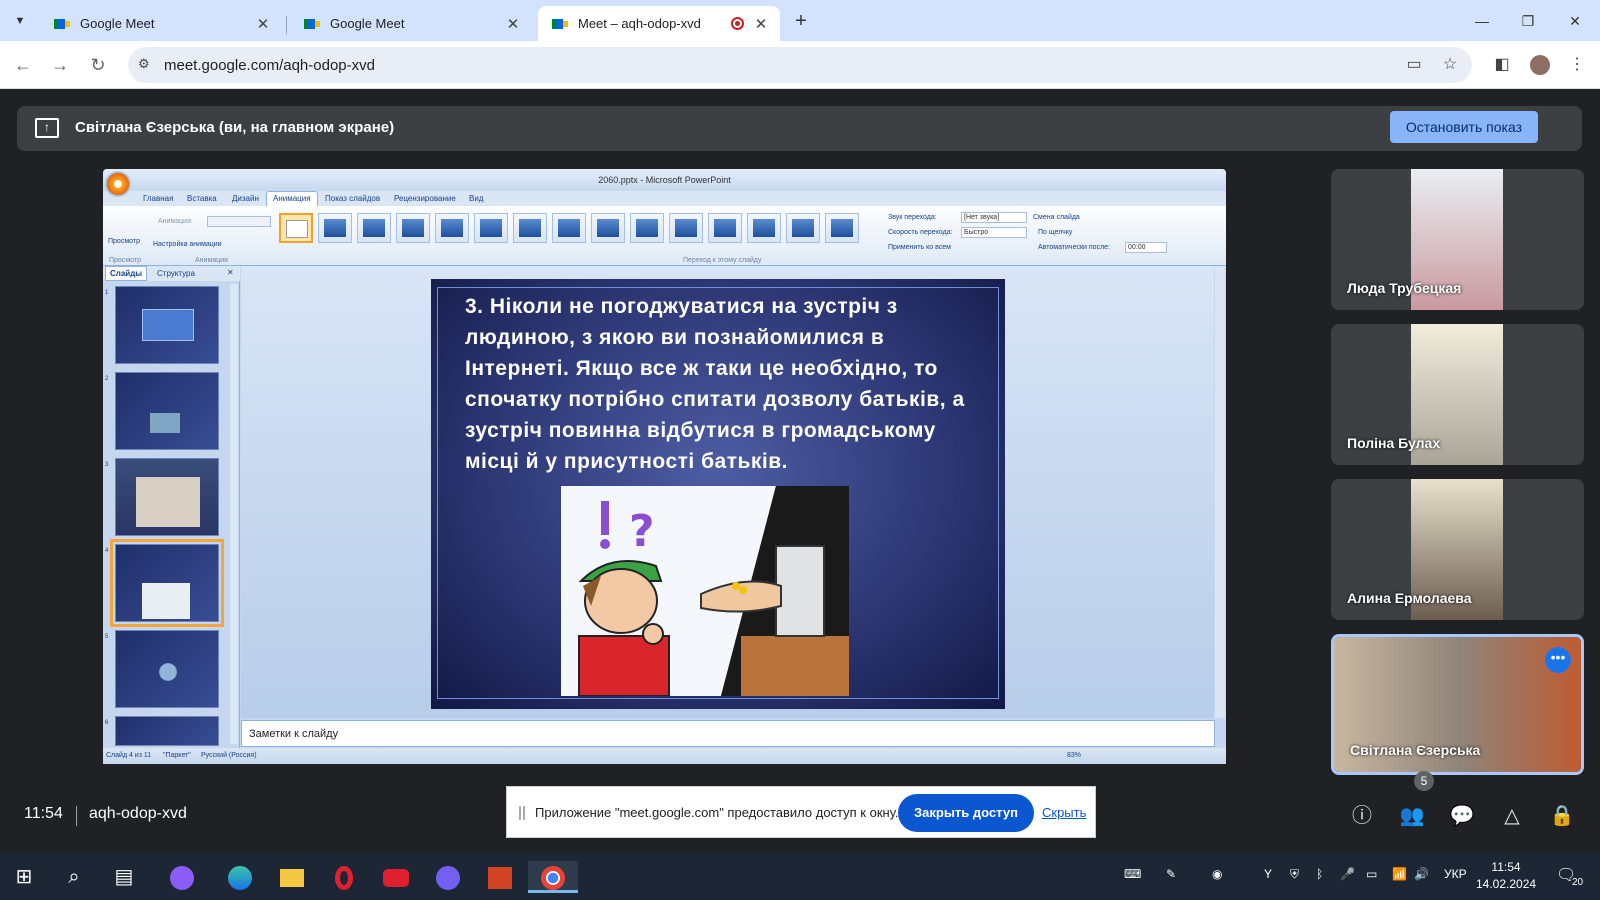 This screenshot has height=900, width=1600. What do you see at coordinates (1064, 812) in the screenshot?
I see `hide-link: Скрыть` at bounding box center [1064, 812].